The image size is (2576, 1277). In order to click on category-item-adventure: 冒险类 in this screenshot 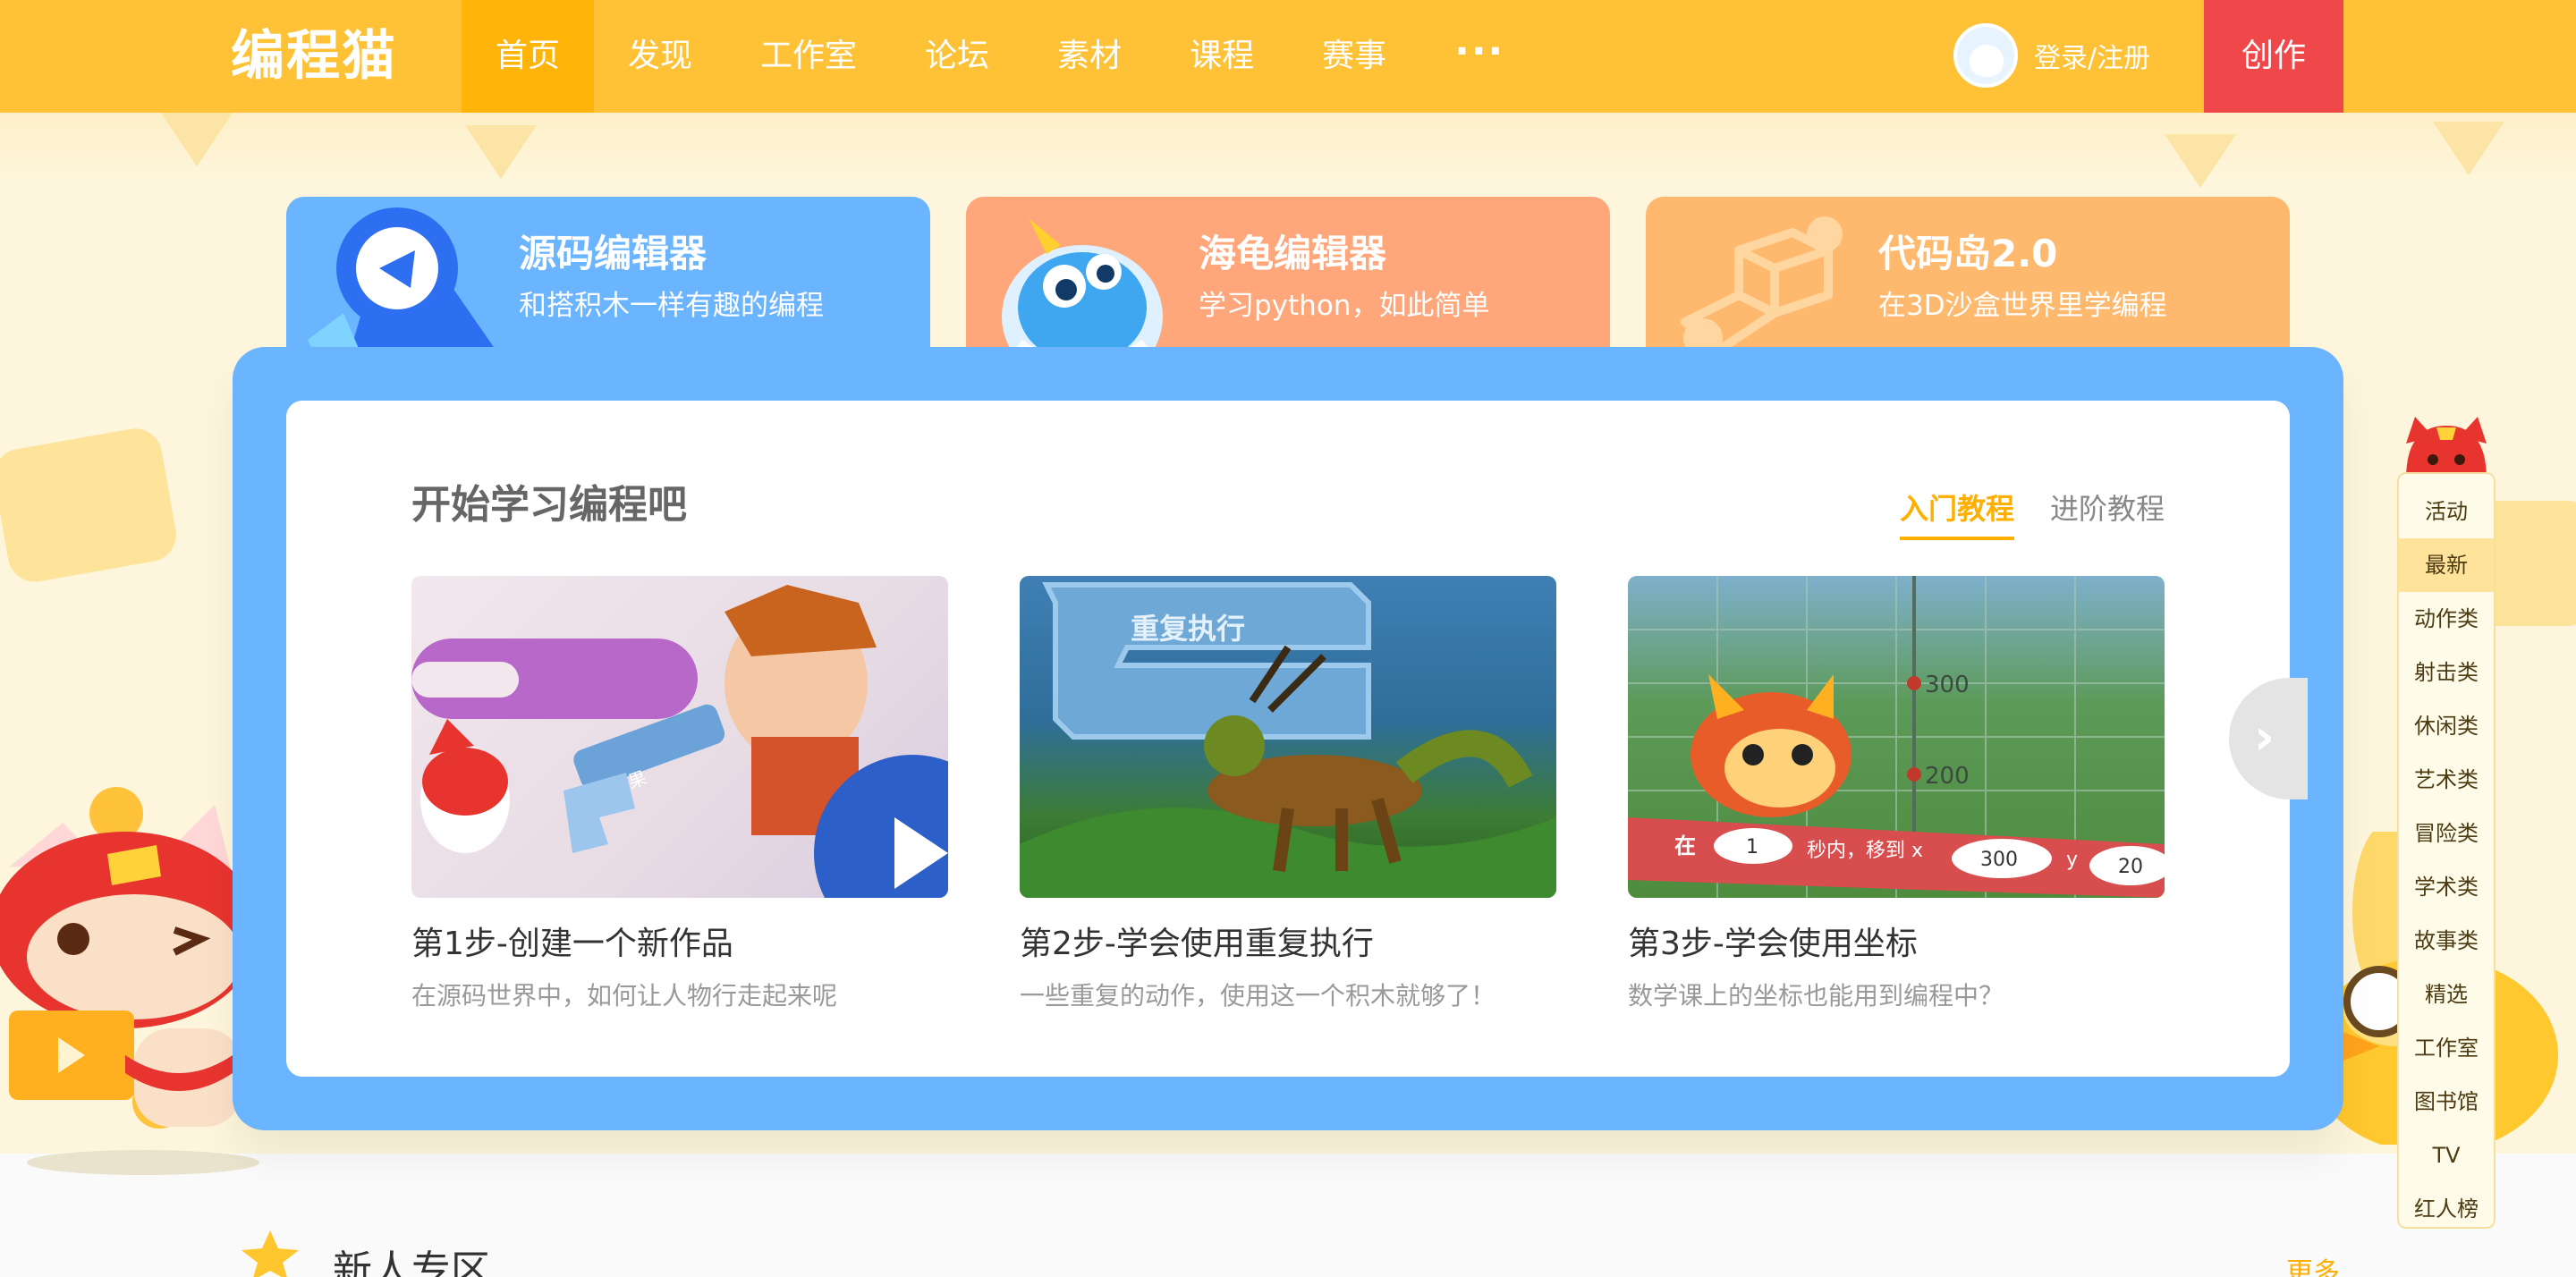, I will do `click(2446, 833)`.